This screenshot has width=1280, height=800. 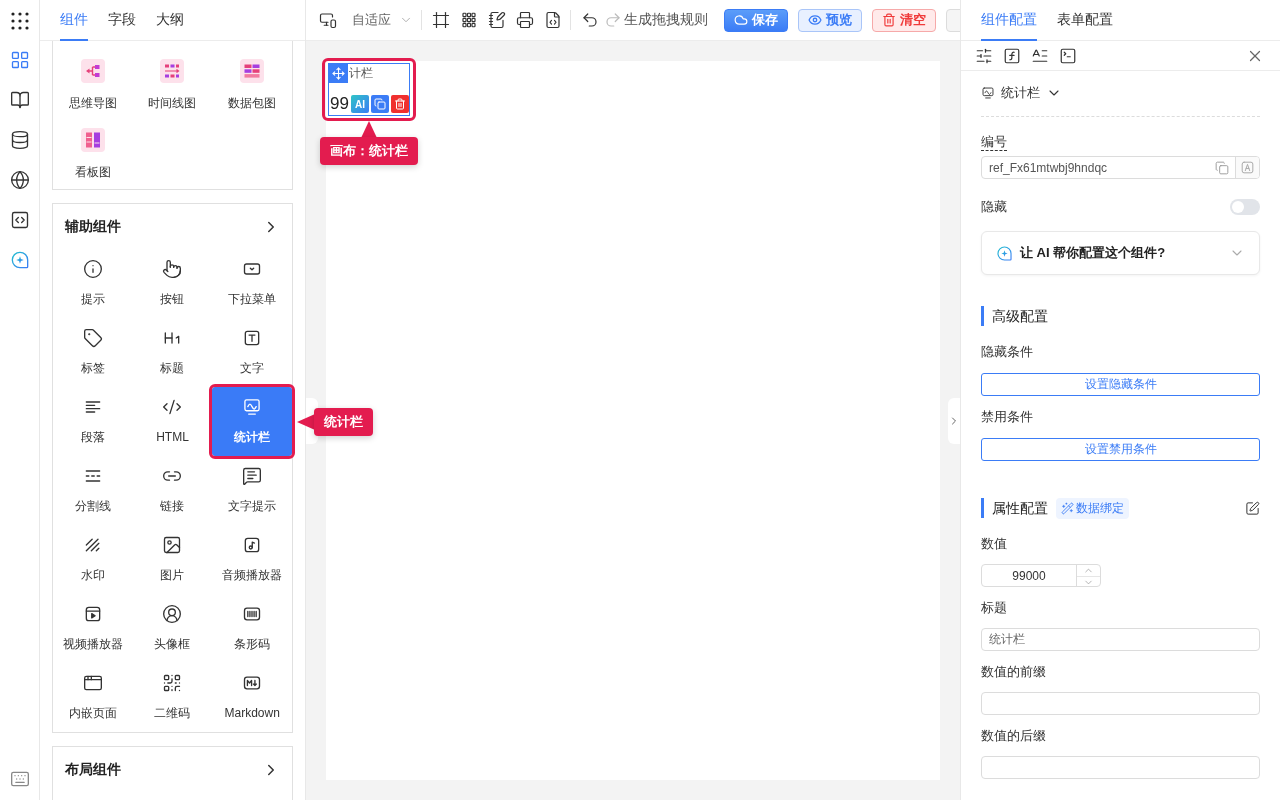 What do you see at coordinates (1029, 575) in the screenshot?
I see `number-input: 99000` at bounding box center [1029, 575].